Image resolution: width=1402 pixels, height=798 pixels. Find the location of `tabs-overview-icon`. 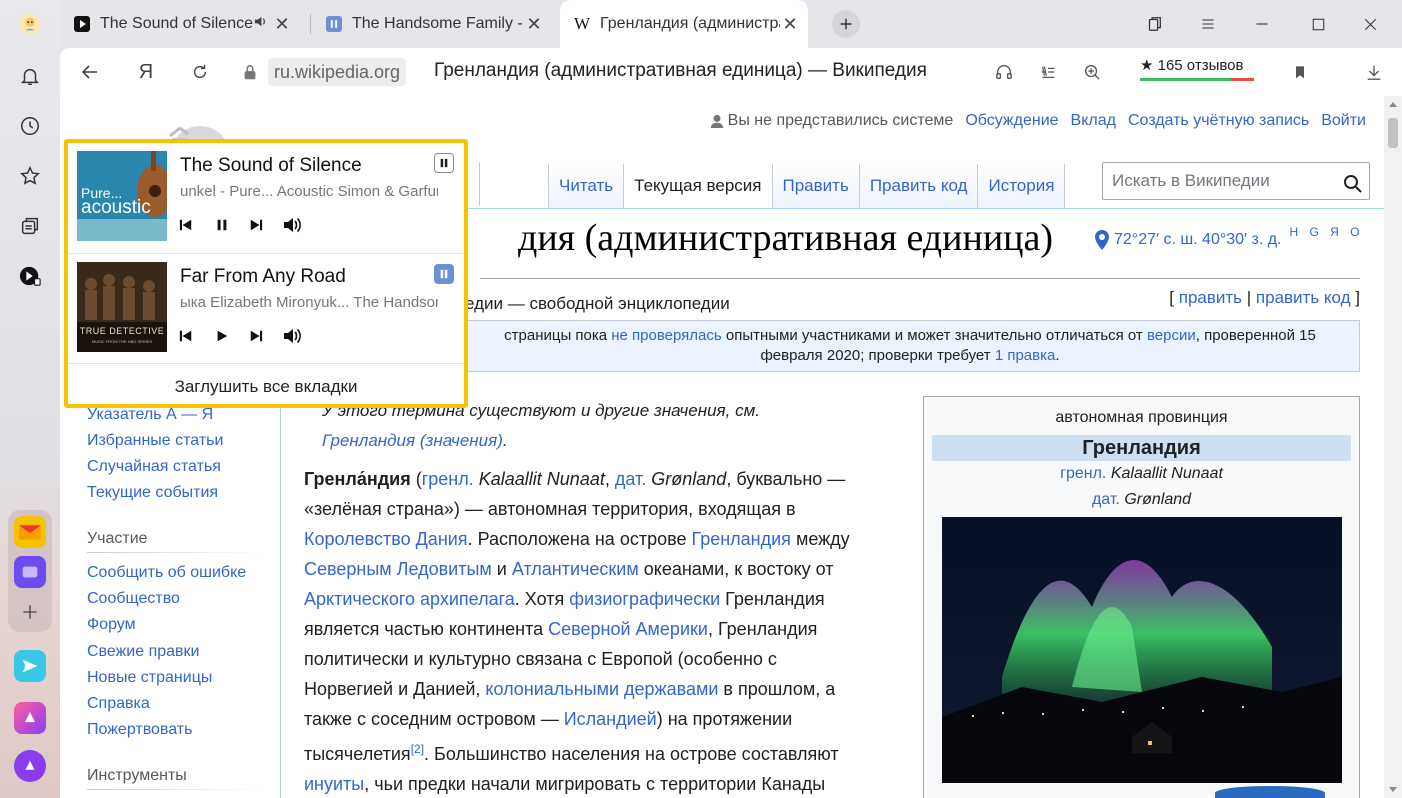

tabs-overview-icon is located at coordinates (1154, 24).